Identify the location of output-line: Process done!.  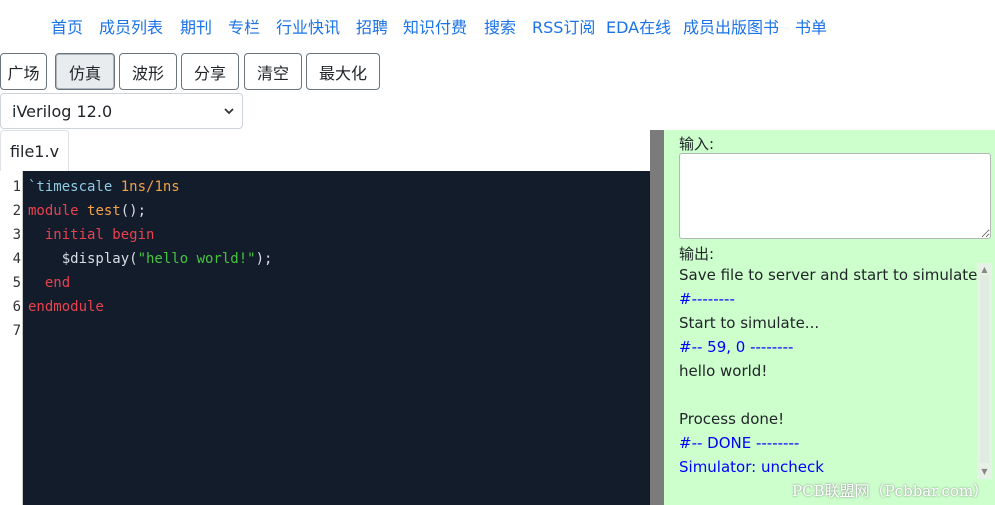
(732, 419).